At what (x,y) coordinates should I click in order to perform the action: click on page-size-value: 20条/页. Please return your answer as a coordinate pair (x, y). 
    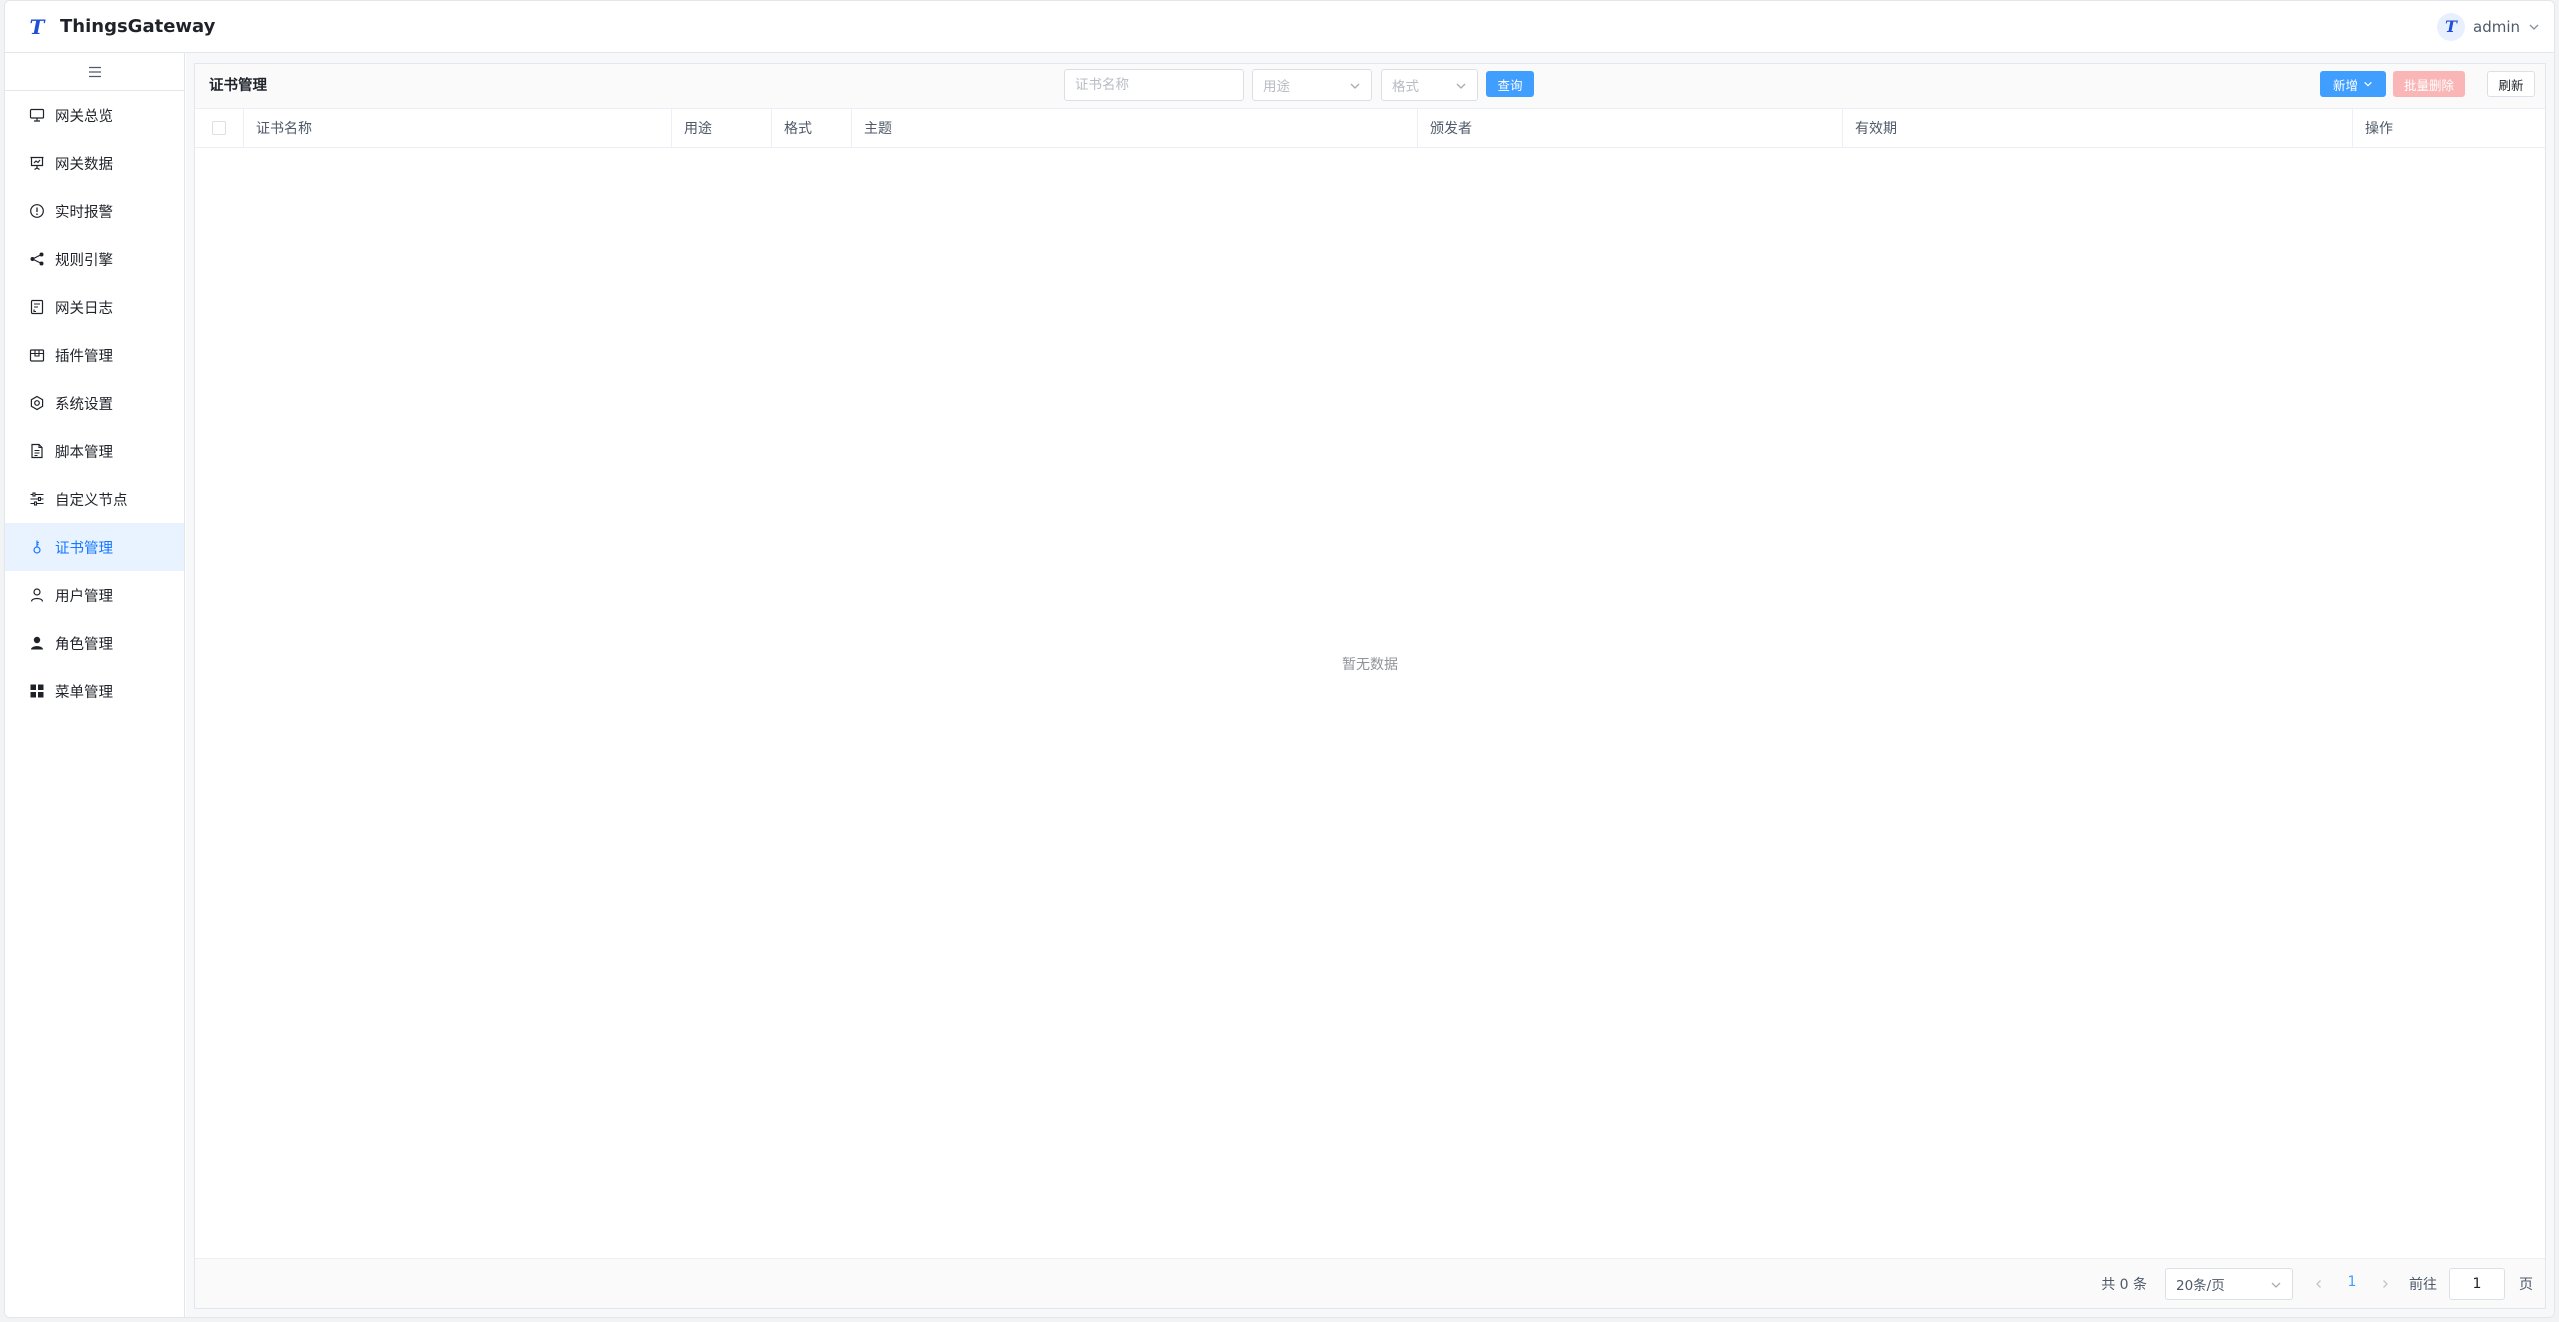
    Looking at the image, I should click on (2200, 1286).